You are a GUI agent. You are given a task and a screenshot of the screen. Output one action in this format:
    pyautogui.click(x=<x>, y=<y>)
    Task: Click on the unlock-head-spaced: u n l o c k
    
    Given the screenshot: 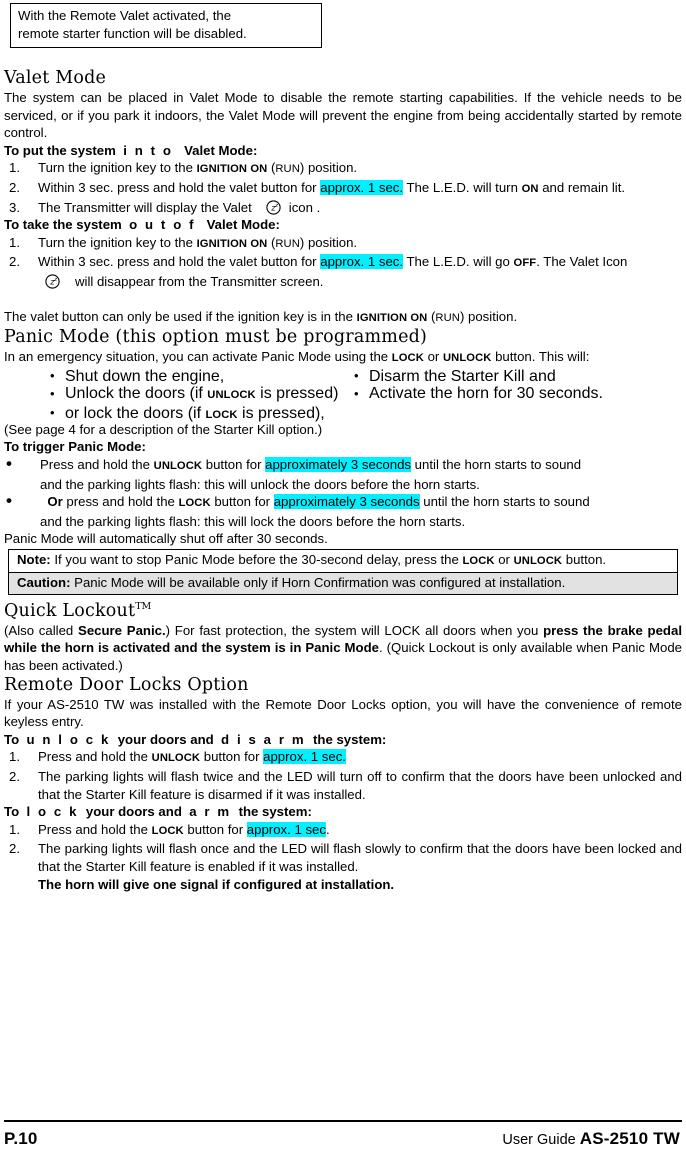 What is the action you would take?
    pyautogui.click(x=68, y=739)
    